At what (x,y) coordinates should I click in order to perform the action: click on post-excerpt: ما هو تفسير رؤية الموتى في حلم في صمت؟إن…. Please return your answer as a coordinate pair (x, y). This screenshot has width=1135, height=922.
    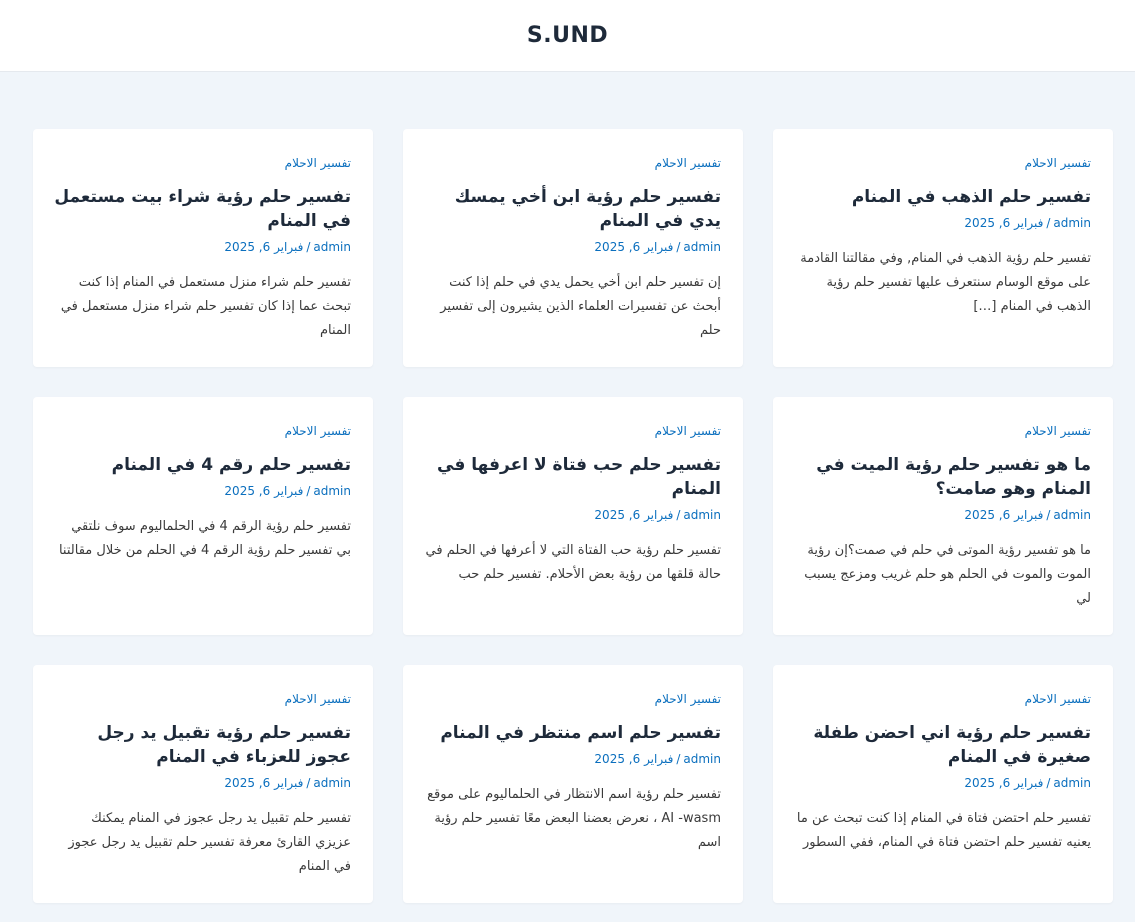
    Looking at the image, I should click on (947, 574).